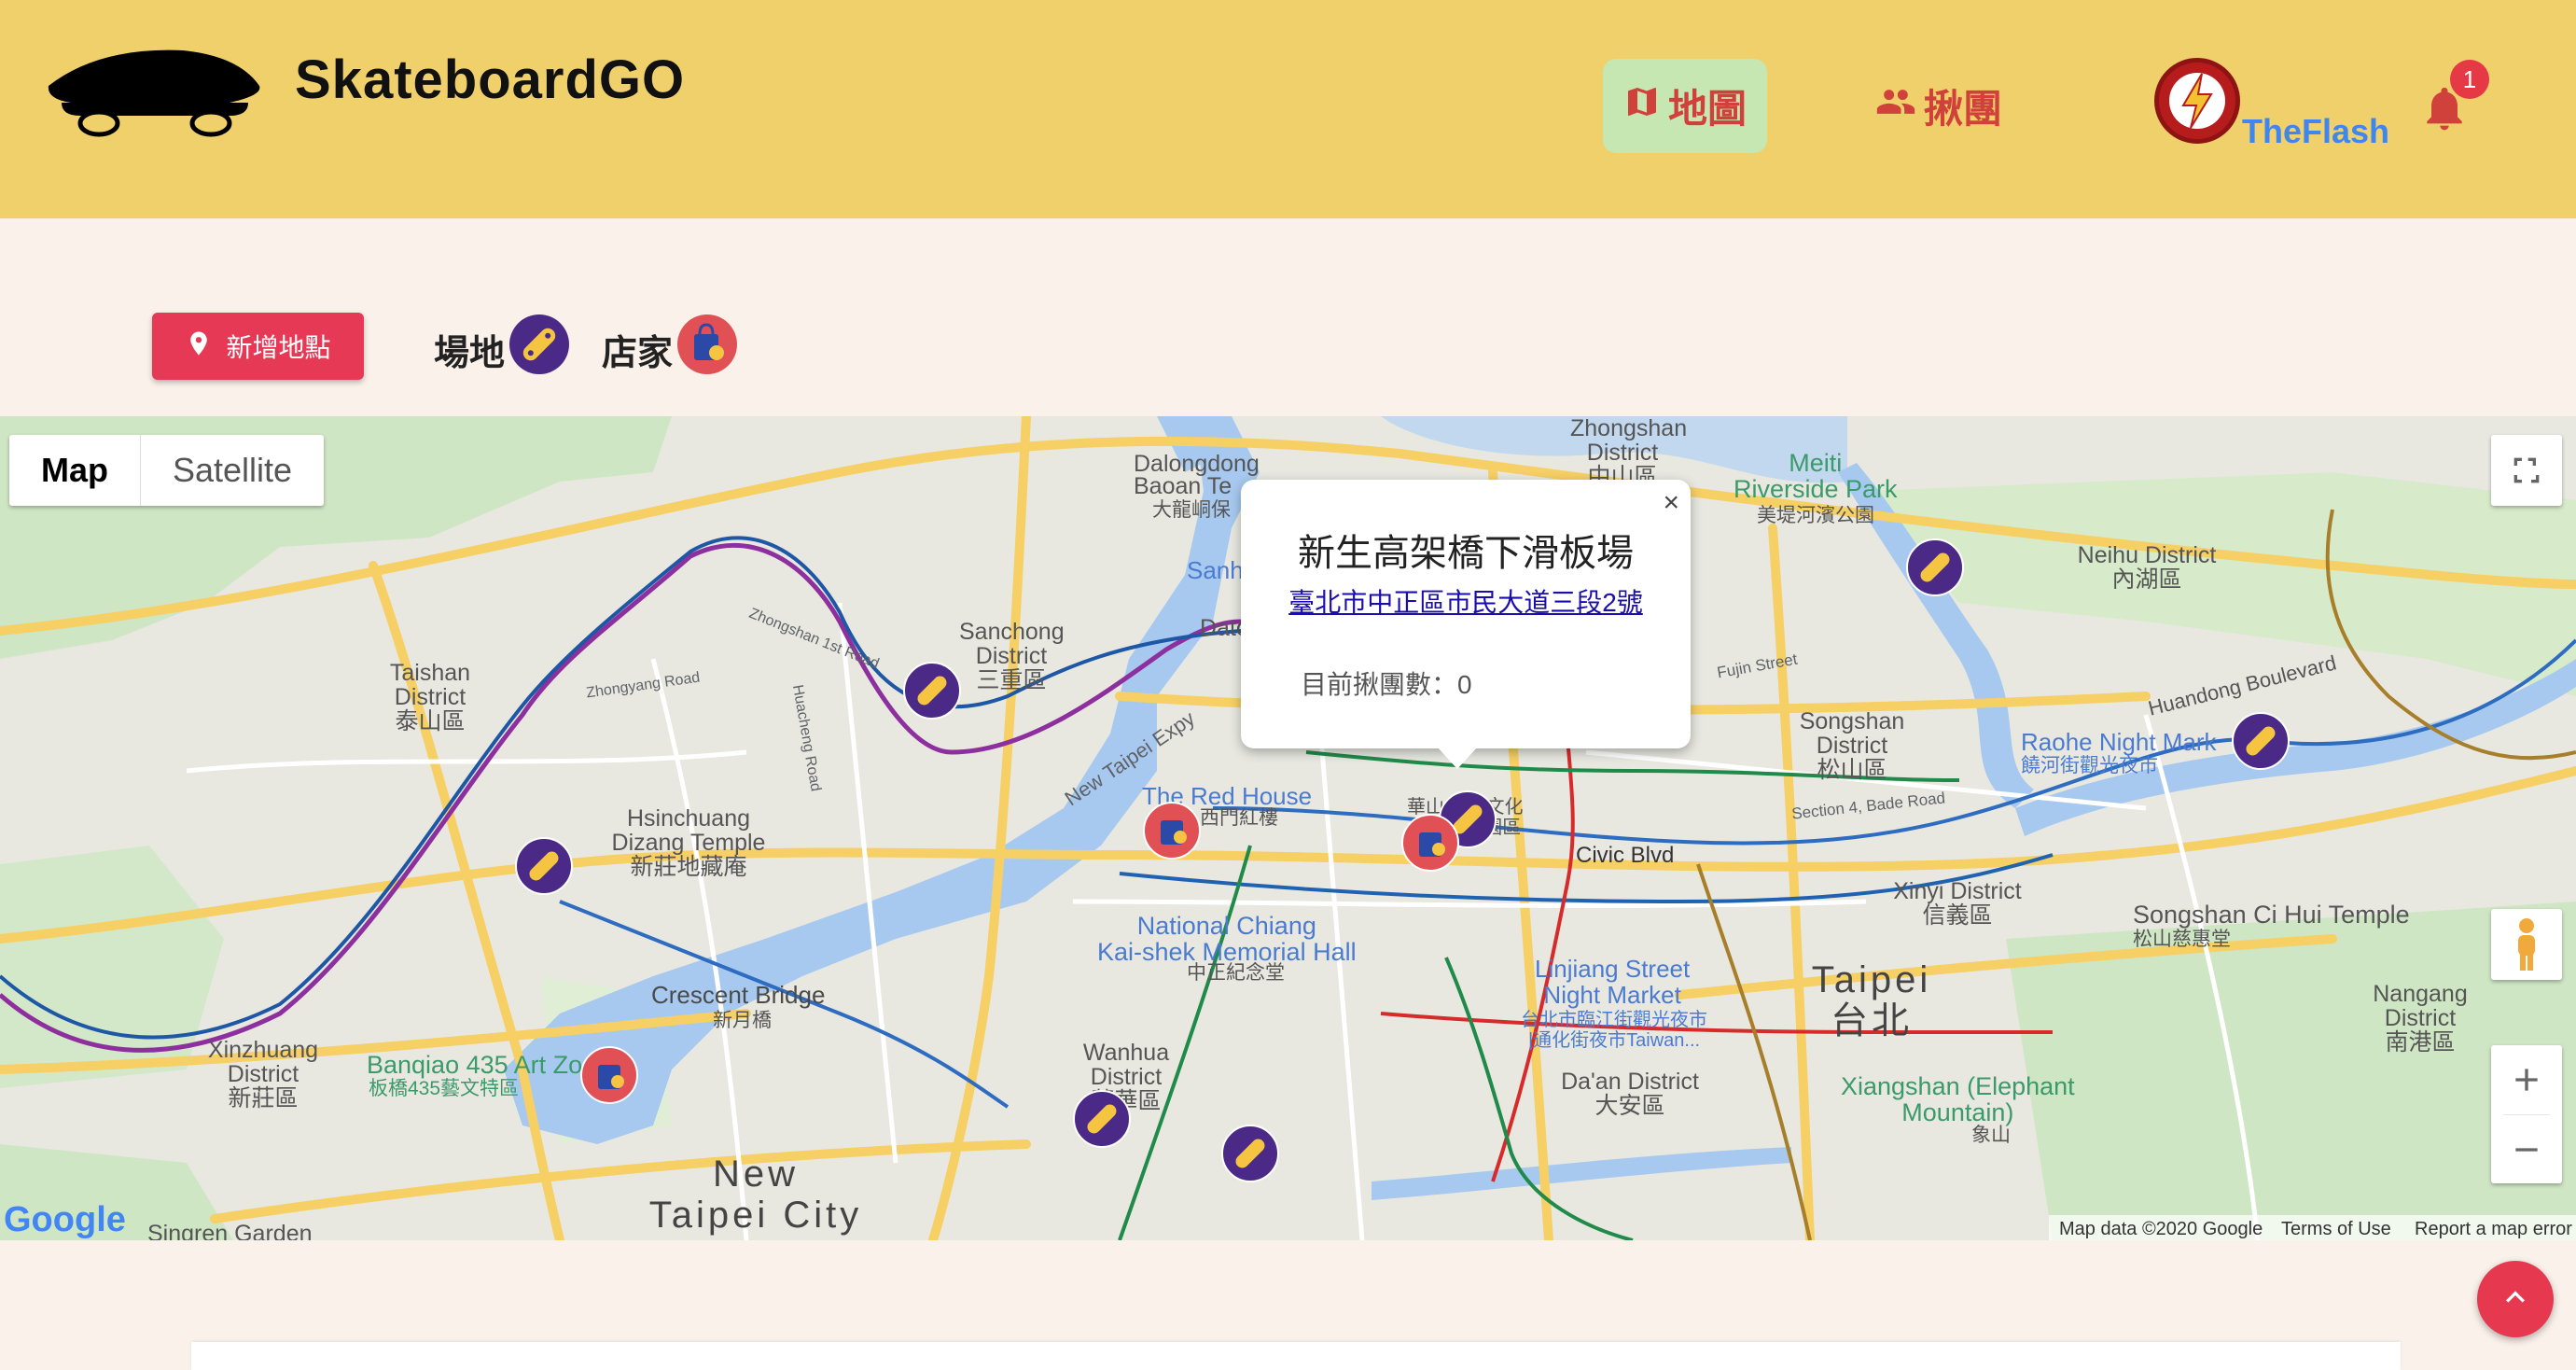  I want to click on label-linjiang: Linjiang Street Night Market, so click(1613, 982).